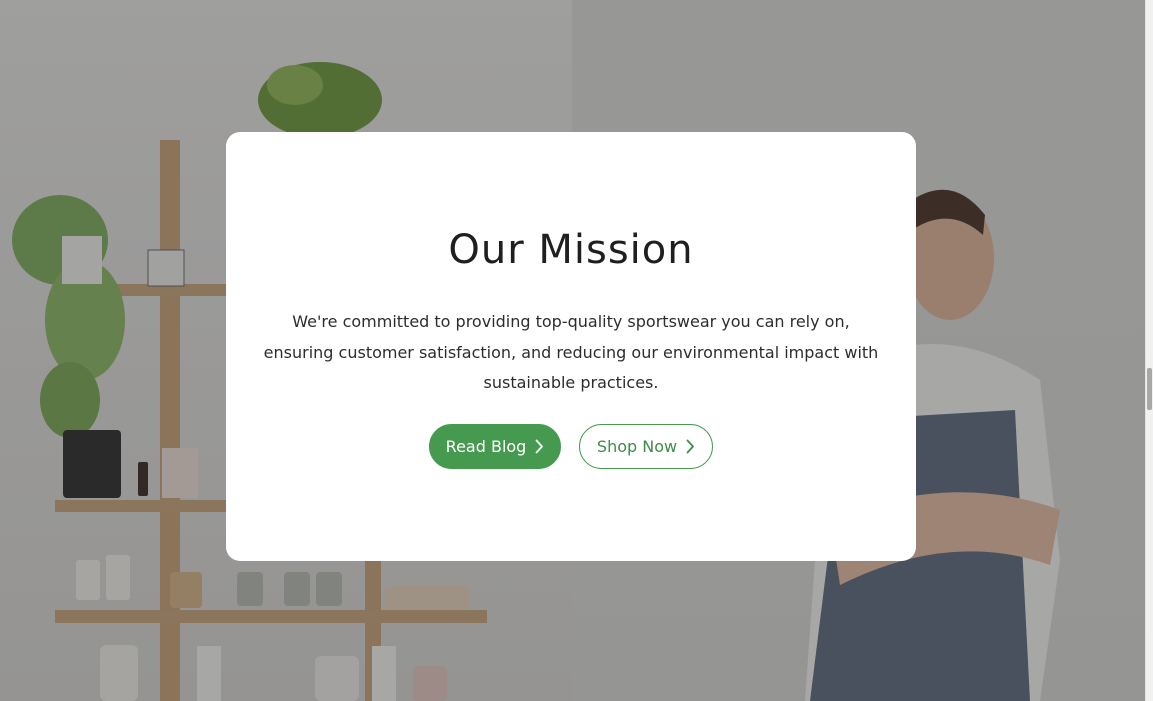 The height and width of the screenshot is (701, 1153). What do you see at coordinates (571, 250) in the screenshot?
I see `modal-title: Our Mission` at bounding box center [571, 250].